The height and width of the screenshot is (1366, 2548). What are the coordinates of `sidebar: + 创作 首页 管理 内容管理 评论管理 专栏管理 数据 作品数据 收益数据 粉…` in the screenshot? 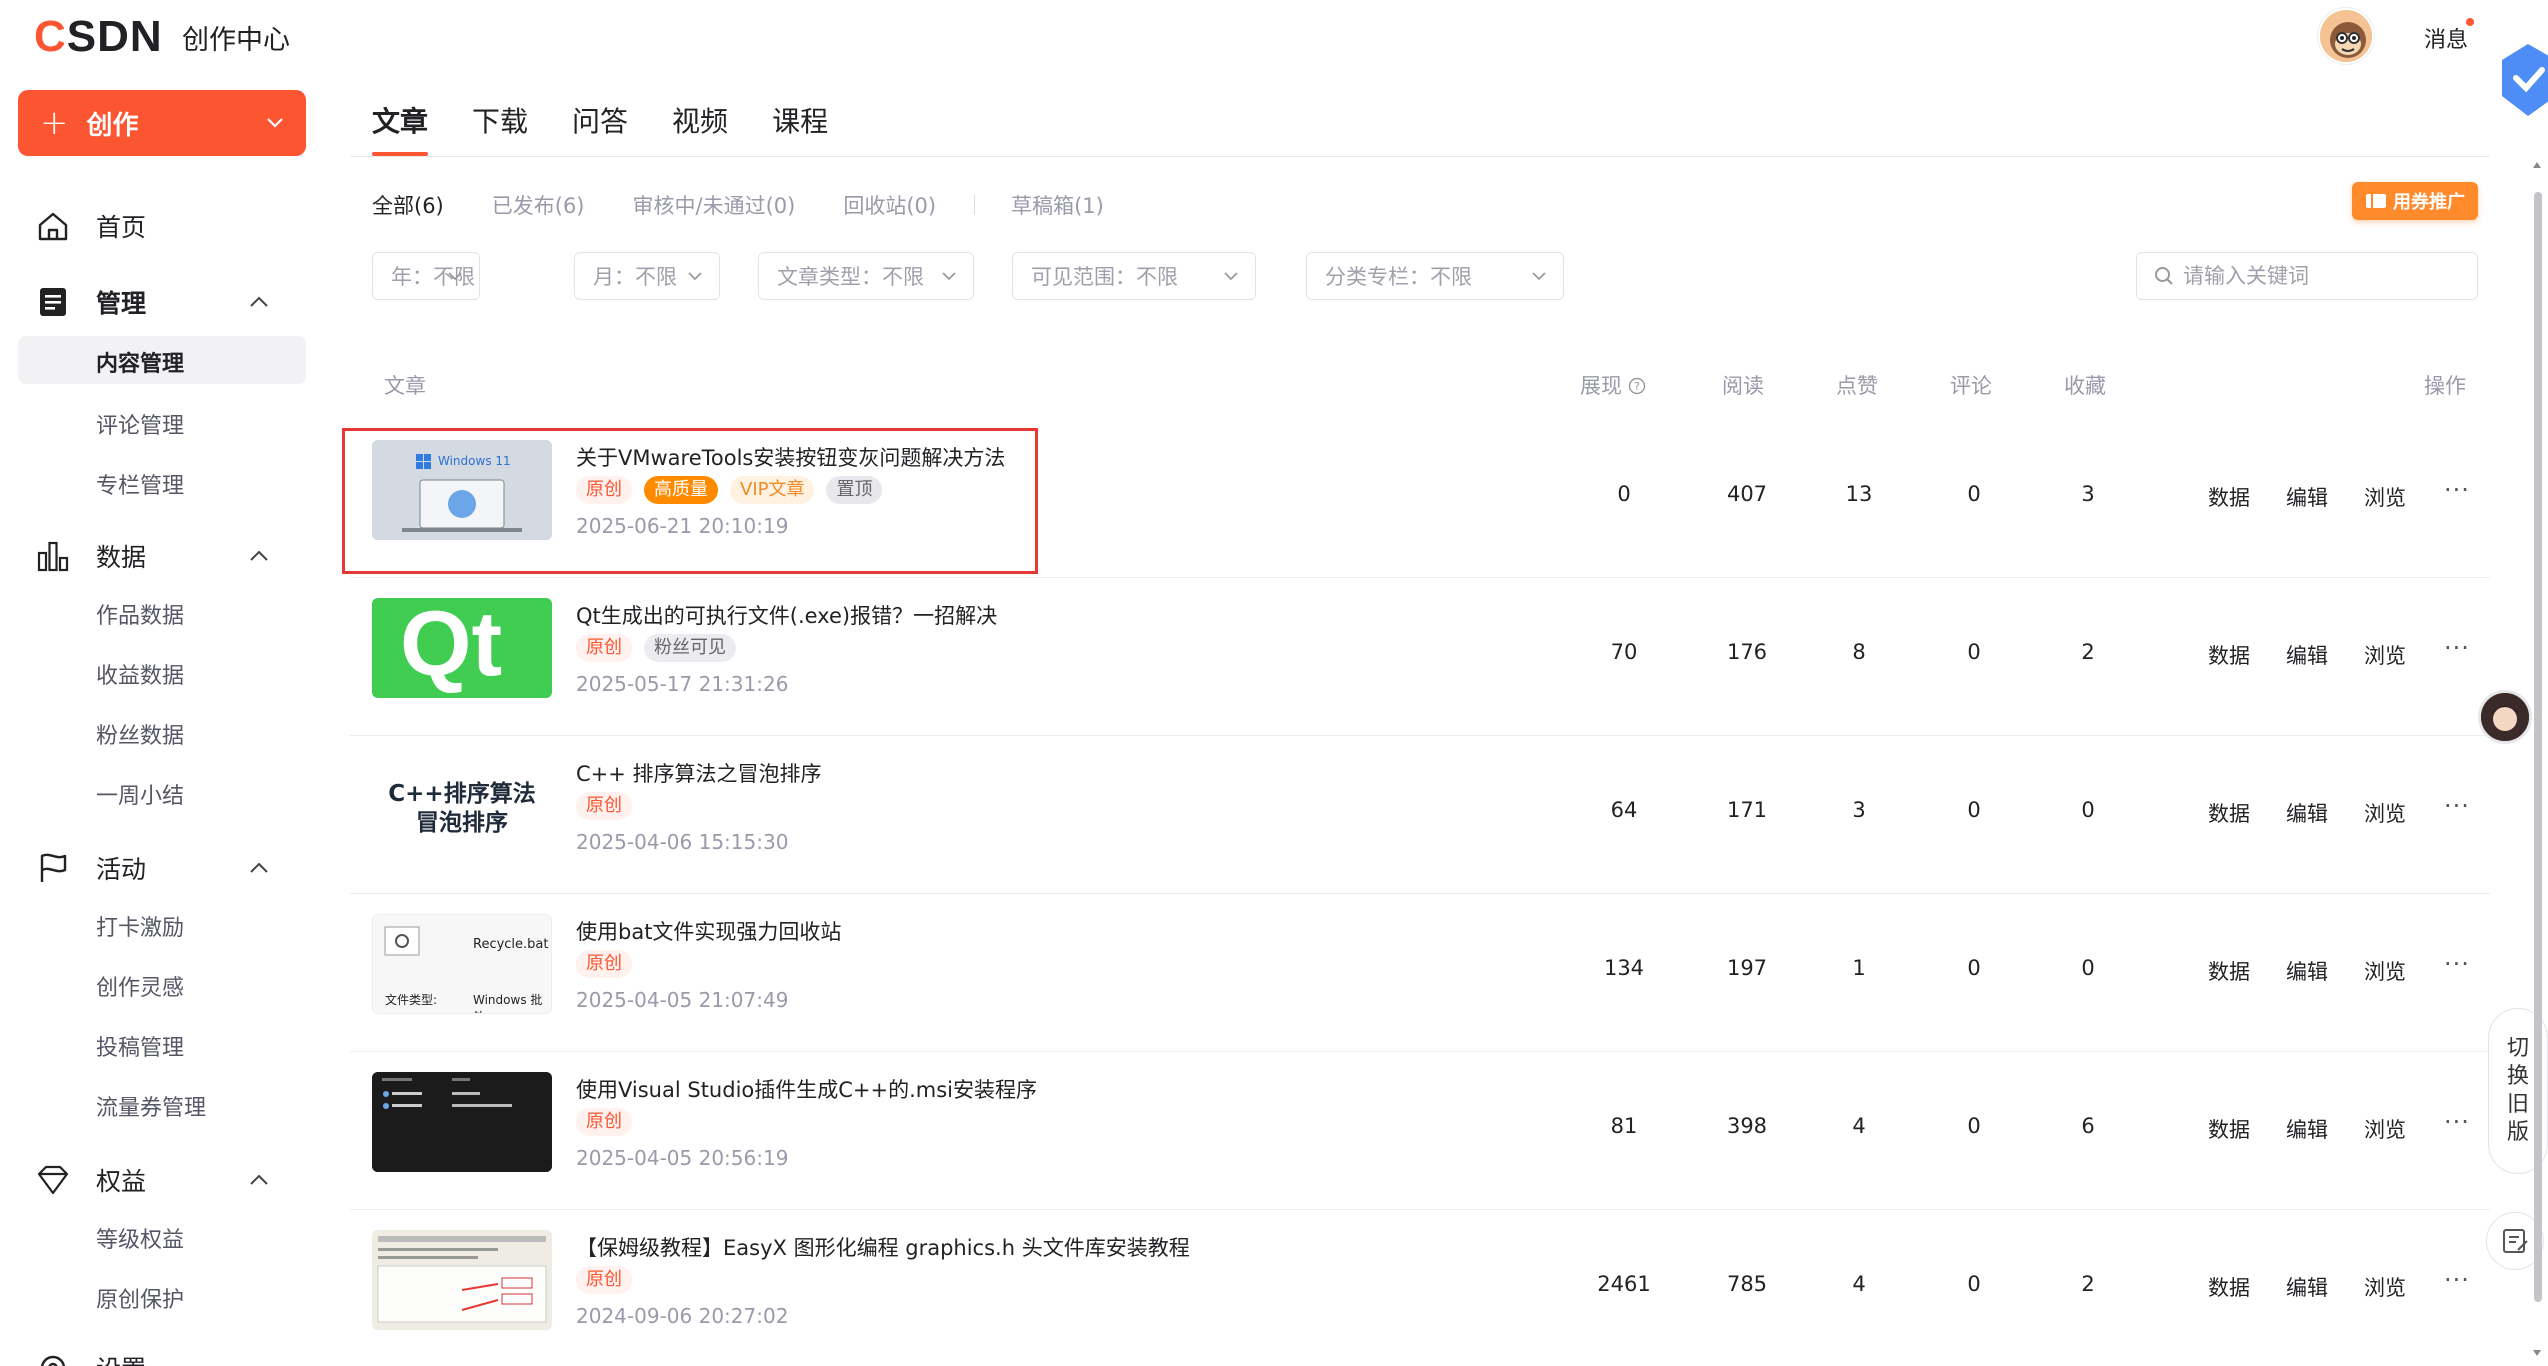 It's located at (165, 719).